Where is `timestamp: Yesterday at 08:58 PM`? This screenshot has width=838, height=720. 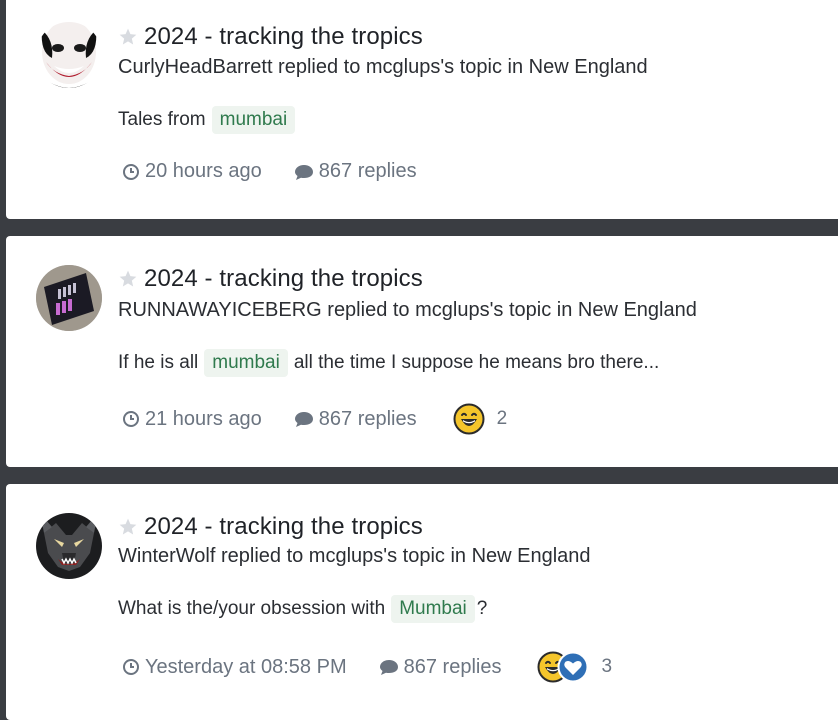 timestamp: Yesterday at 08:58 PM is located at coordinates (234, 667).